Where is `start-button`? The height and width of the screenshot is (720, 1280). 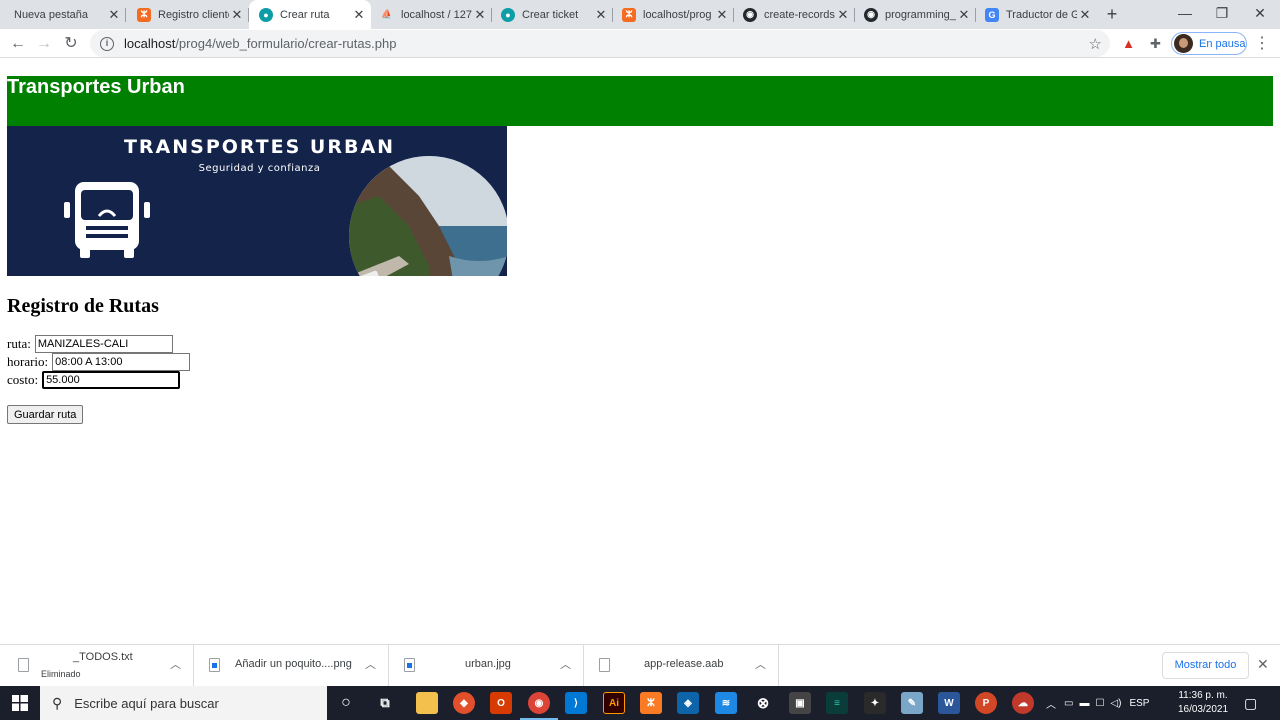
start-button is located at coordinates (20, 703).